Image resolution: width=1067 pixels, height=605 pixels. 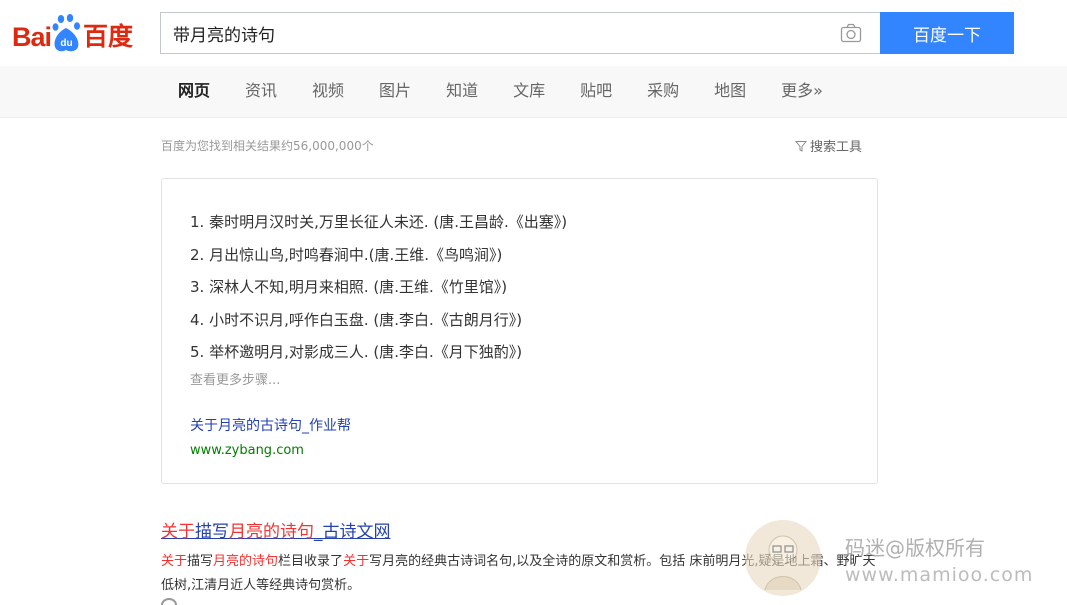 I want to click on header: Bai du 百度 百度一下, so click(x=533, y=33).